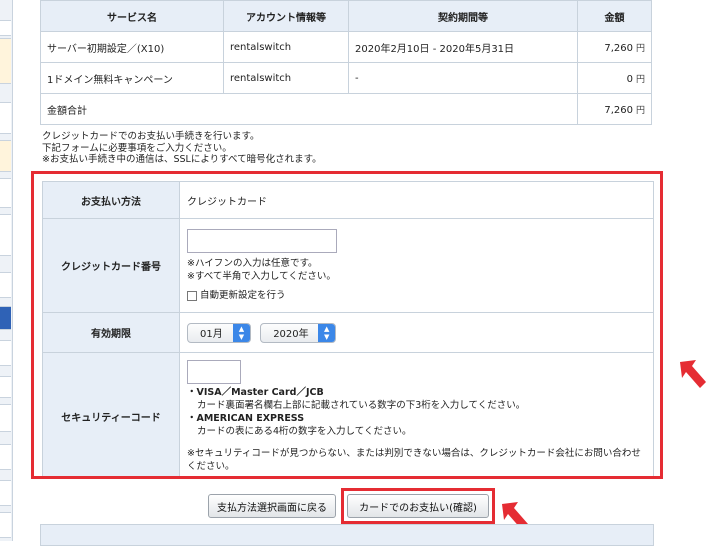 The height and width of the screenshot is (546, 720). What do you see at coordinates (416, 332) in the screenshot?
I see `expiry-cell: 01月 ▲ ▼ 2020年 ▲ ▼` at bounding box center [416, 332].